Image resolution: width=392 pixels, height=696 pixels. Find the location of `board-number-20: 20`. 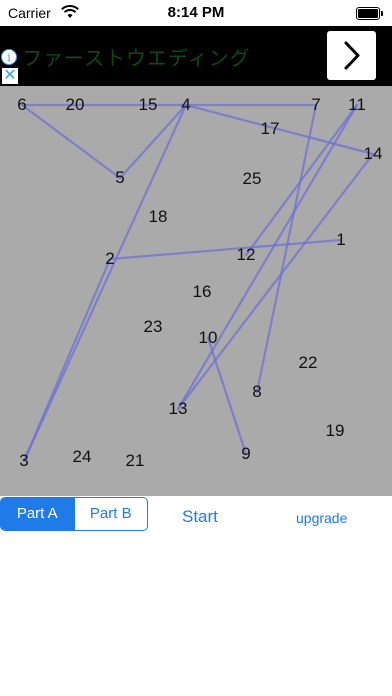

board-number-20: 20 is located at coordinates (75, 105).